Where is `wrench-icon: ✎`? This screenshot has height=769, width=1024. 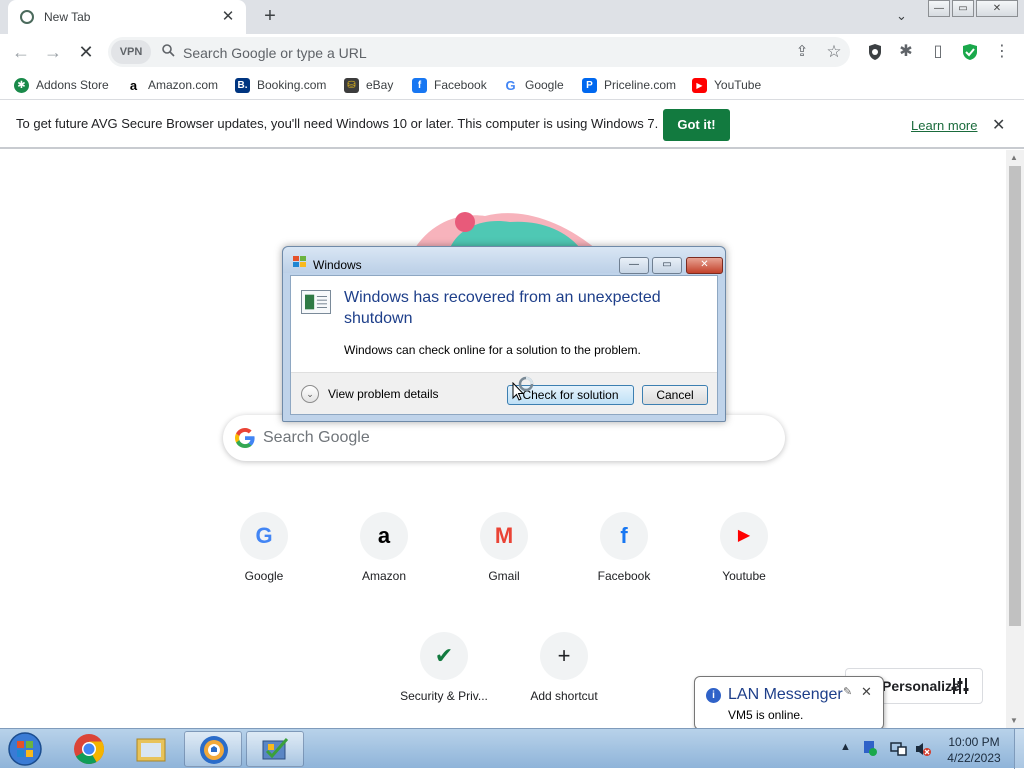
wrench-icon: ✎ is located at coordinates (847, 691).